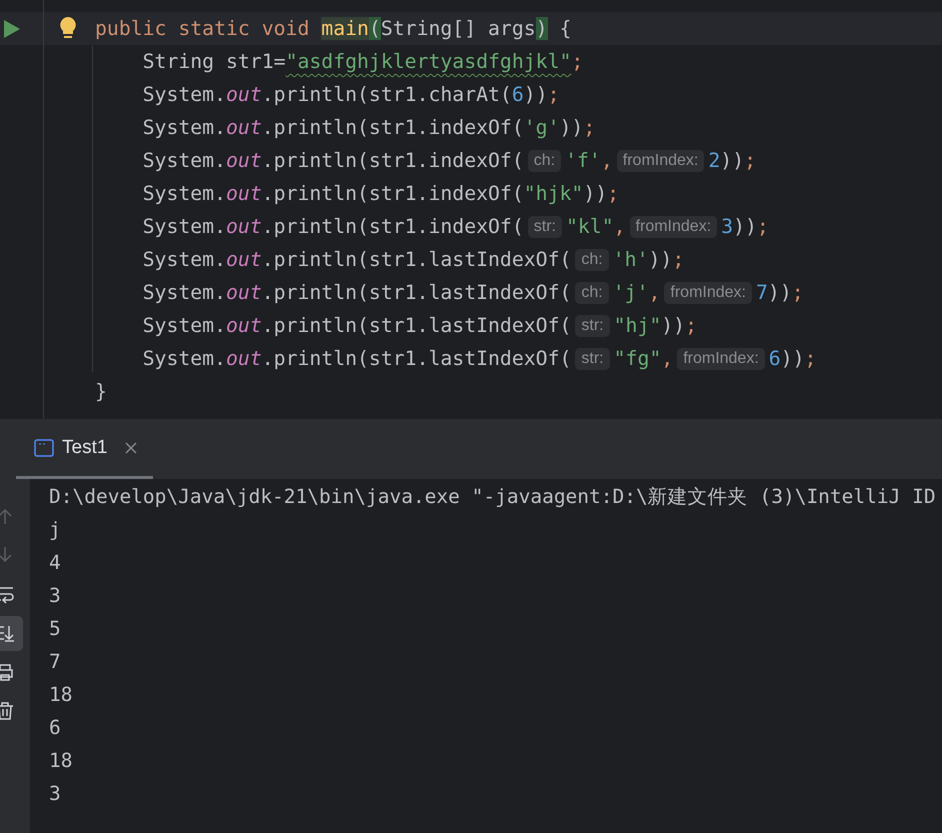 The height and width of the screenshot is (833, 942). Describe the element at coordinates (542, 127) in the screenshot. I see `code-token: 'g'` at that location.